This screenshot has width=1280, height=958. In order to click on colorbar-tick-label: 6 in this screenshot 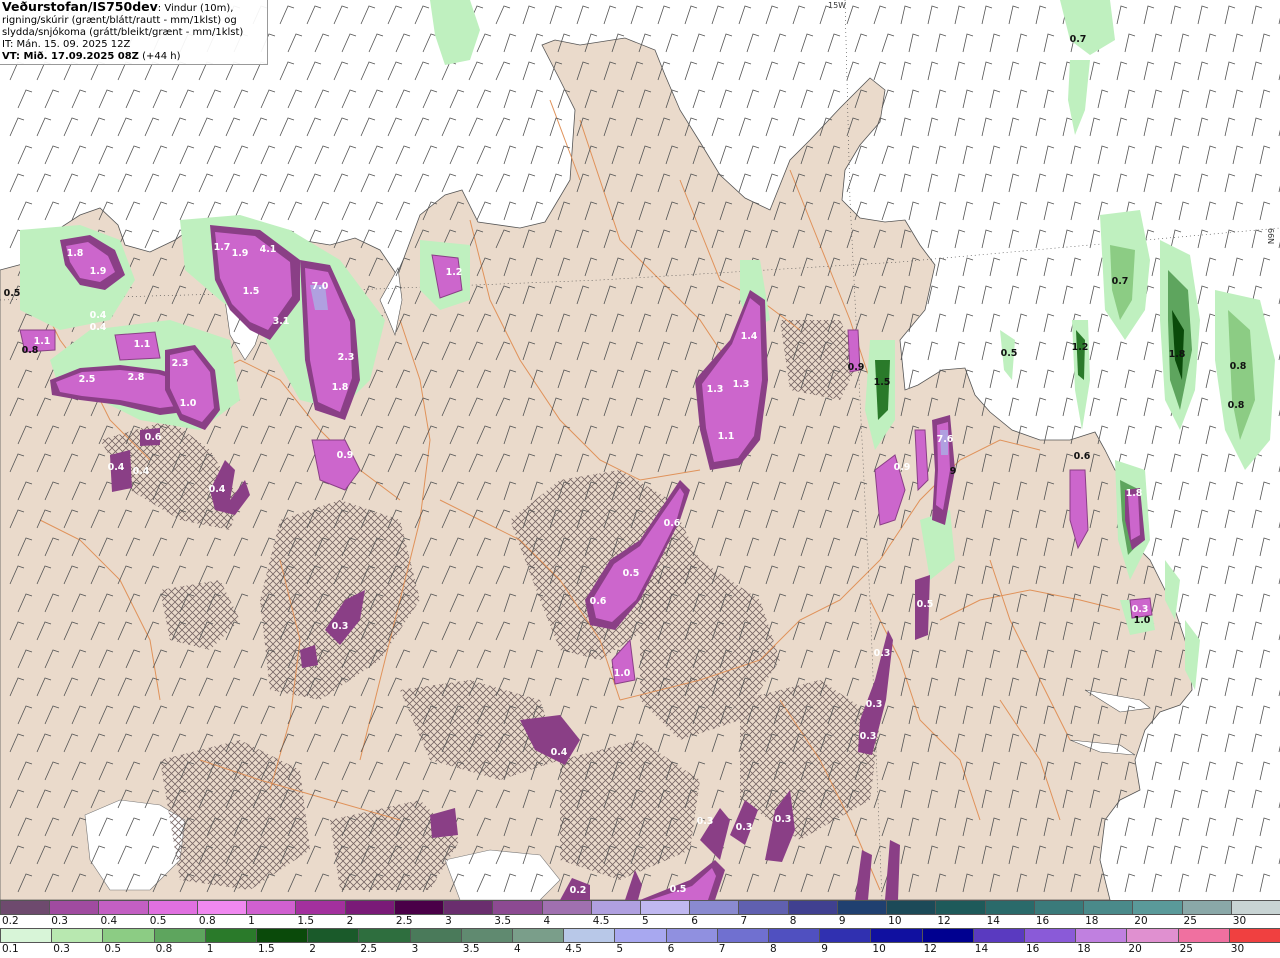, I will do `click(671, 949)`.